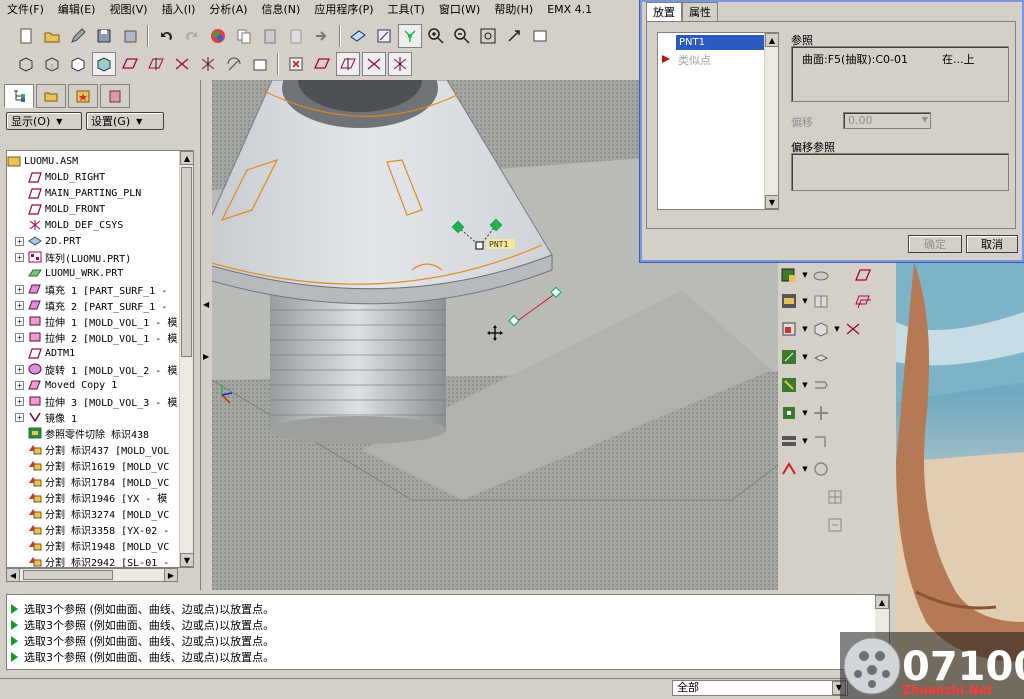  Describe the element at coordinates (821, 329) in the screenshot. I see `block-icon` at that location.